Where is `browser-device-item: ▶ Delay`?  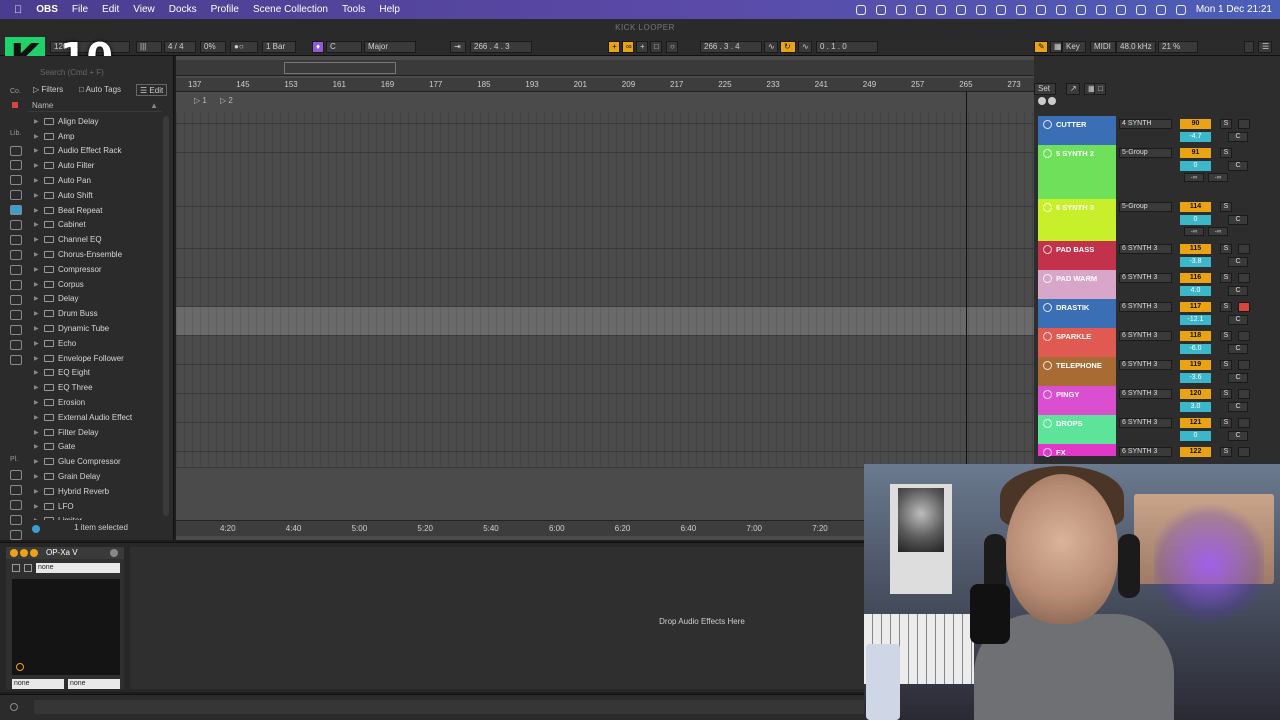
browser-device-item: ▶ Delay is located at coordinates (96, 299).